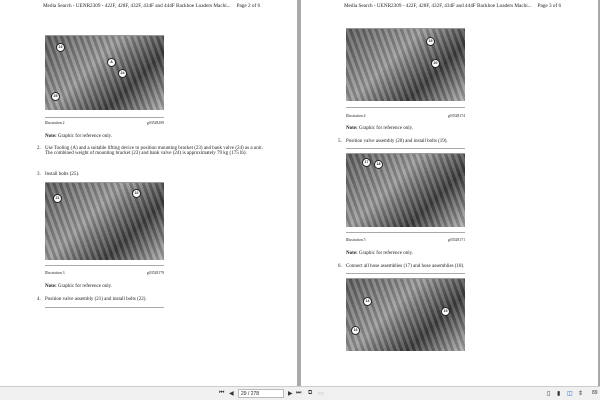 This screenshot has height=400, width=600. Describe the element at coordinates (378, 164) in the screenshot. I see `callout: 18` at that location.